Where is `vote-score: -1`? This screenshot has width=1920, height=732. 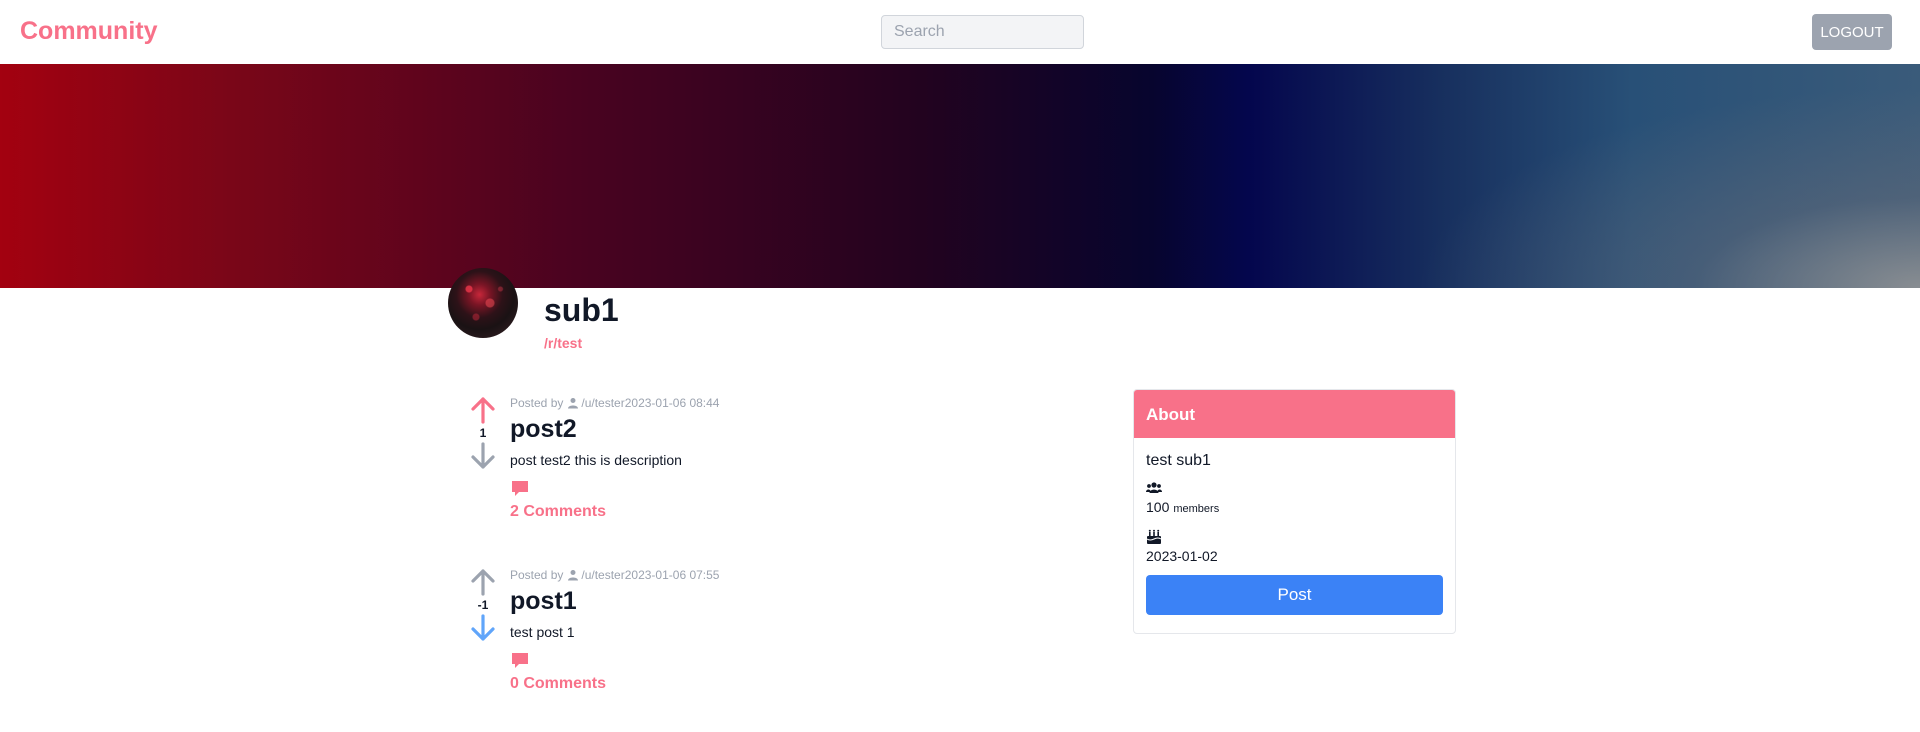 vote-score: -1 is located at coordinates (483, 605).